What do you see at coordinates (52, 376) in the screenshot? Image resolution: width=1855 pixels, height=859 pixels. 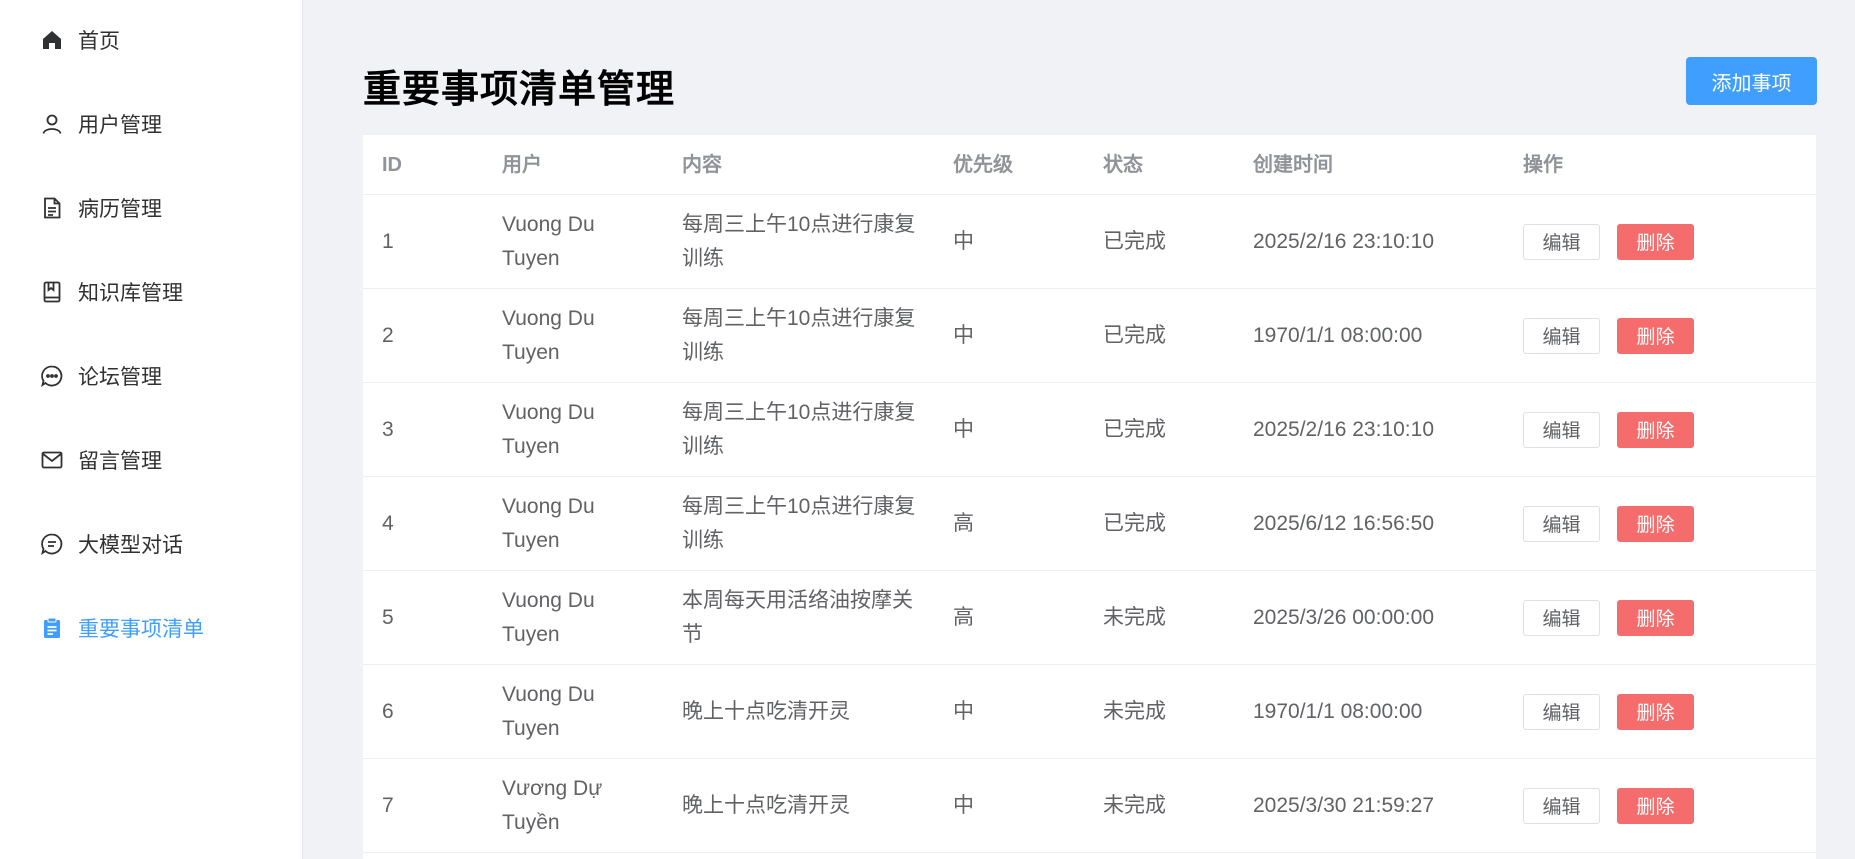 I see `chat-dots-icon` at bounding box center [52, 376].